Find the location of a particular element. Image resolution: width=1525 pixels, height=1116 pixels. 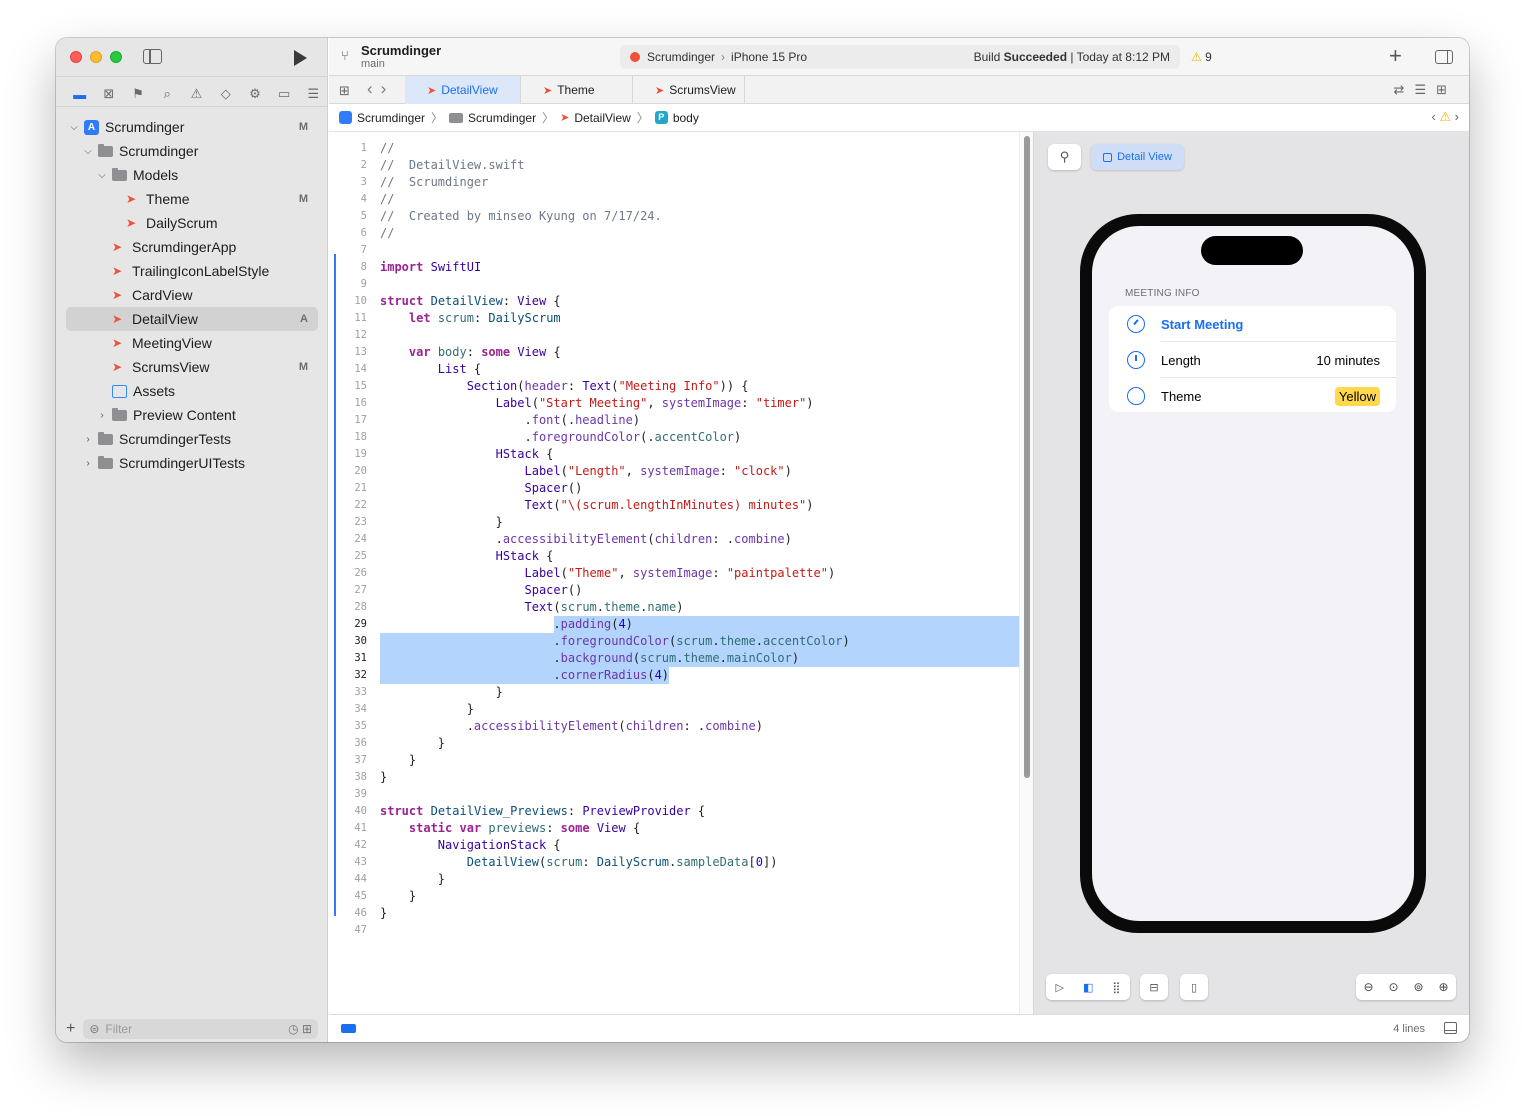

code-line: 25 HStack { is located at coordinates (674, 556).